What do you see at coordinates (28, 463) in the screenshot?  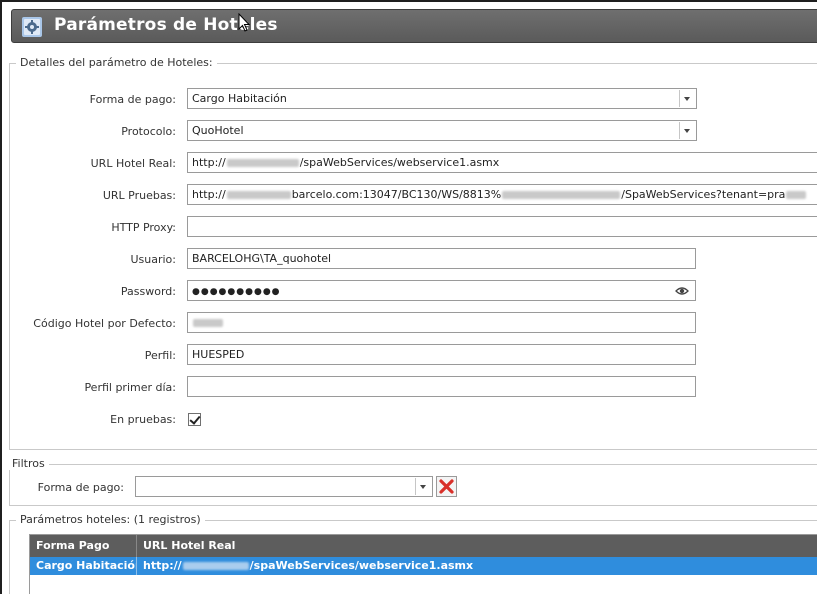 I see `filters-legend: Filtros` at bounding box center [28, 463].